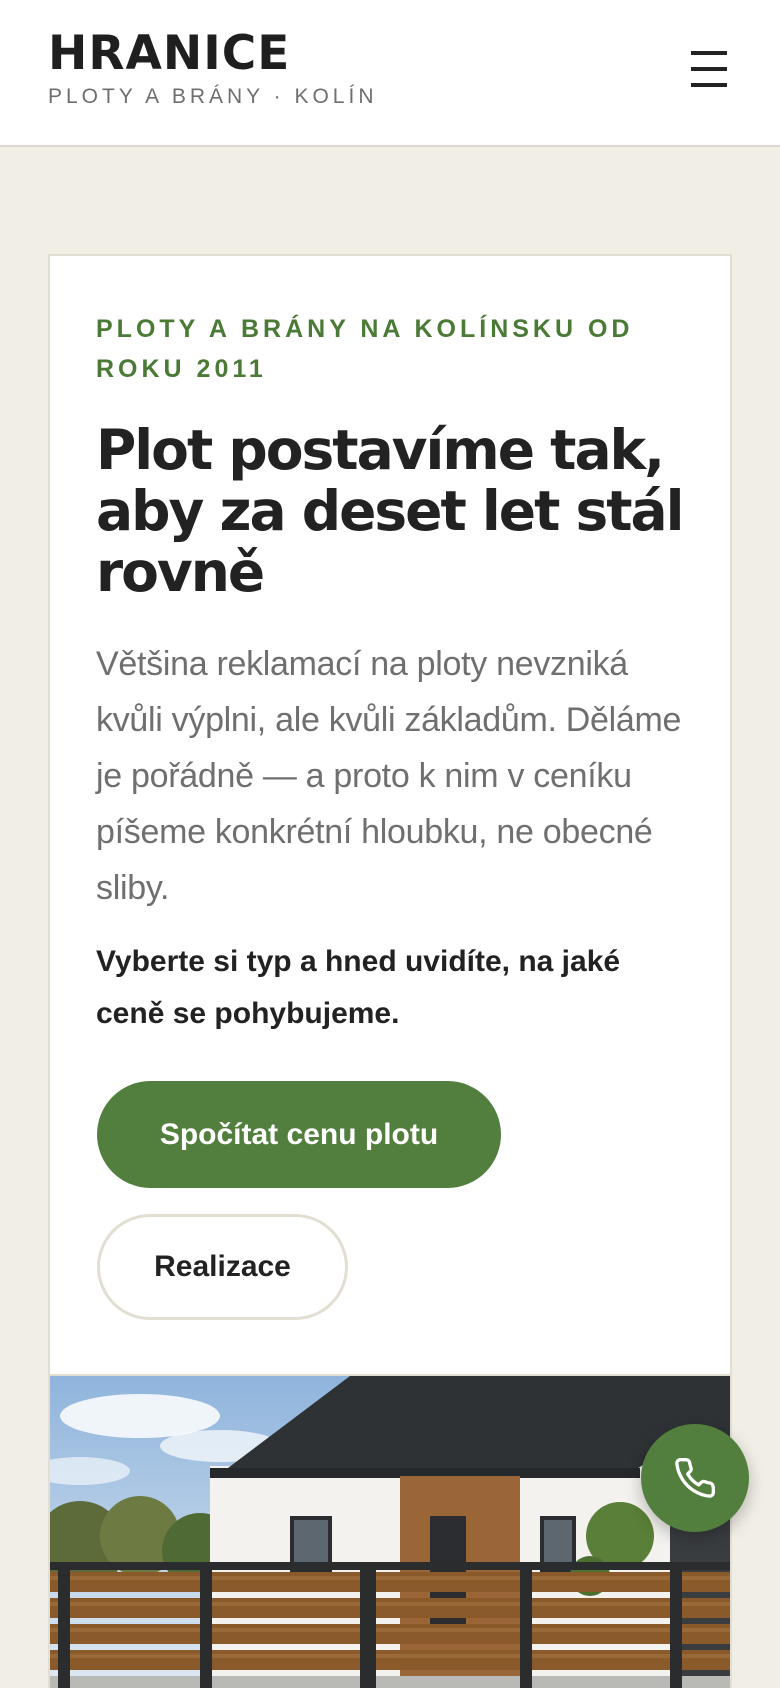  I want to click on projects-button: Realizace, so click(222, 1267).